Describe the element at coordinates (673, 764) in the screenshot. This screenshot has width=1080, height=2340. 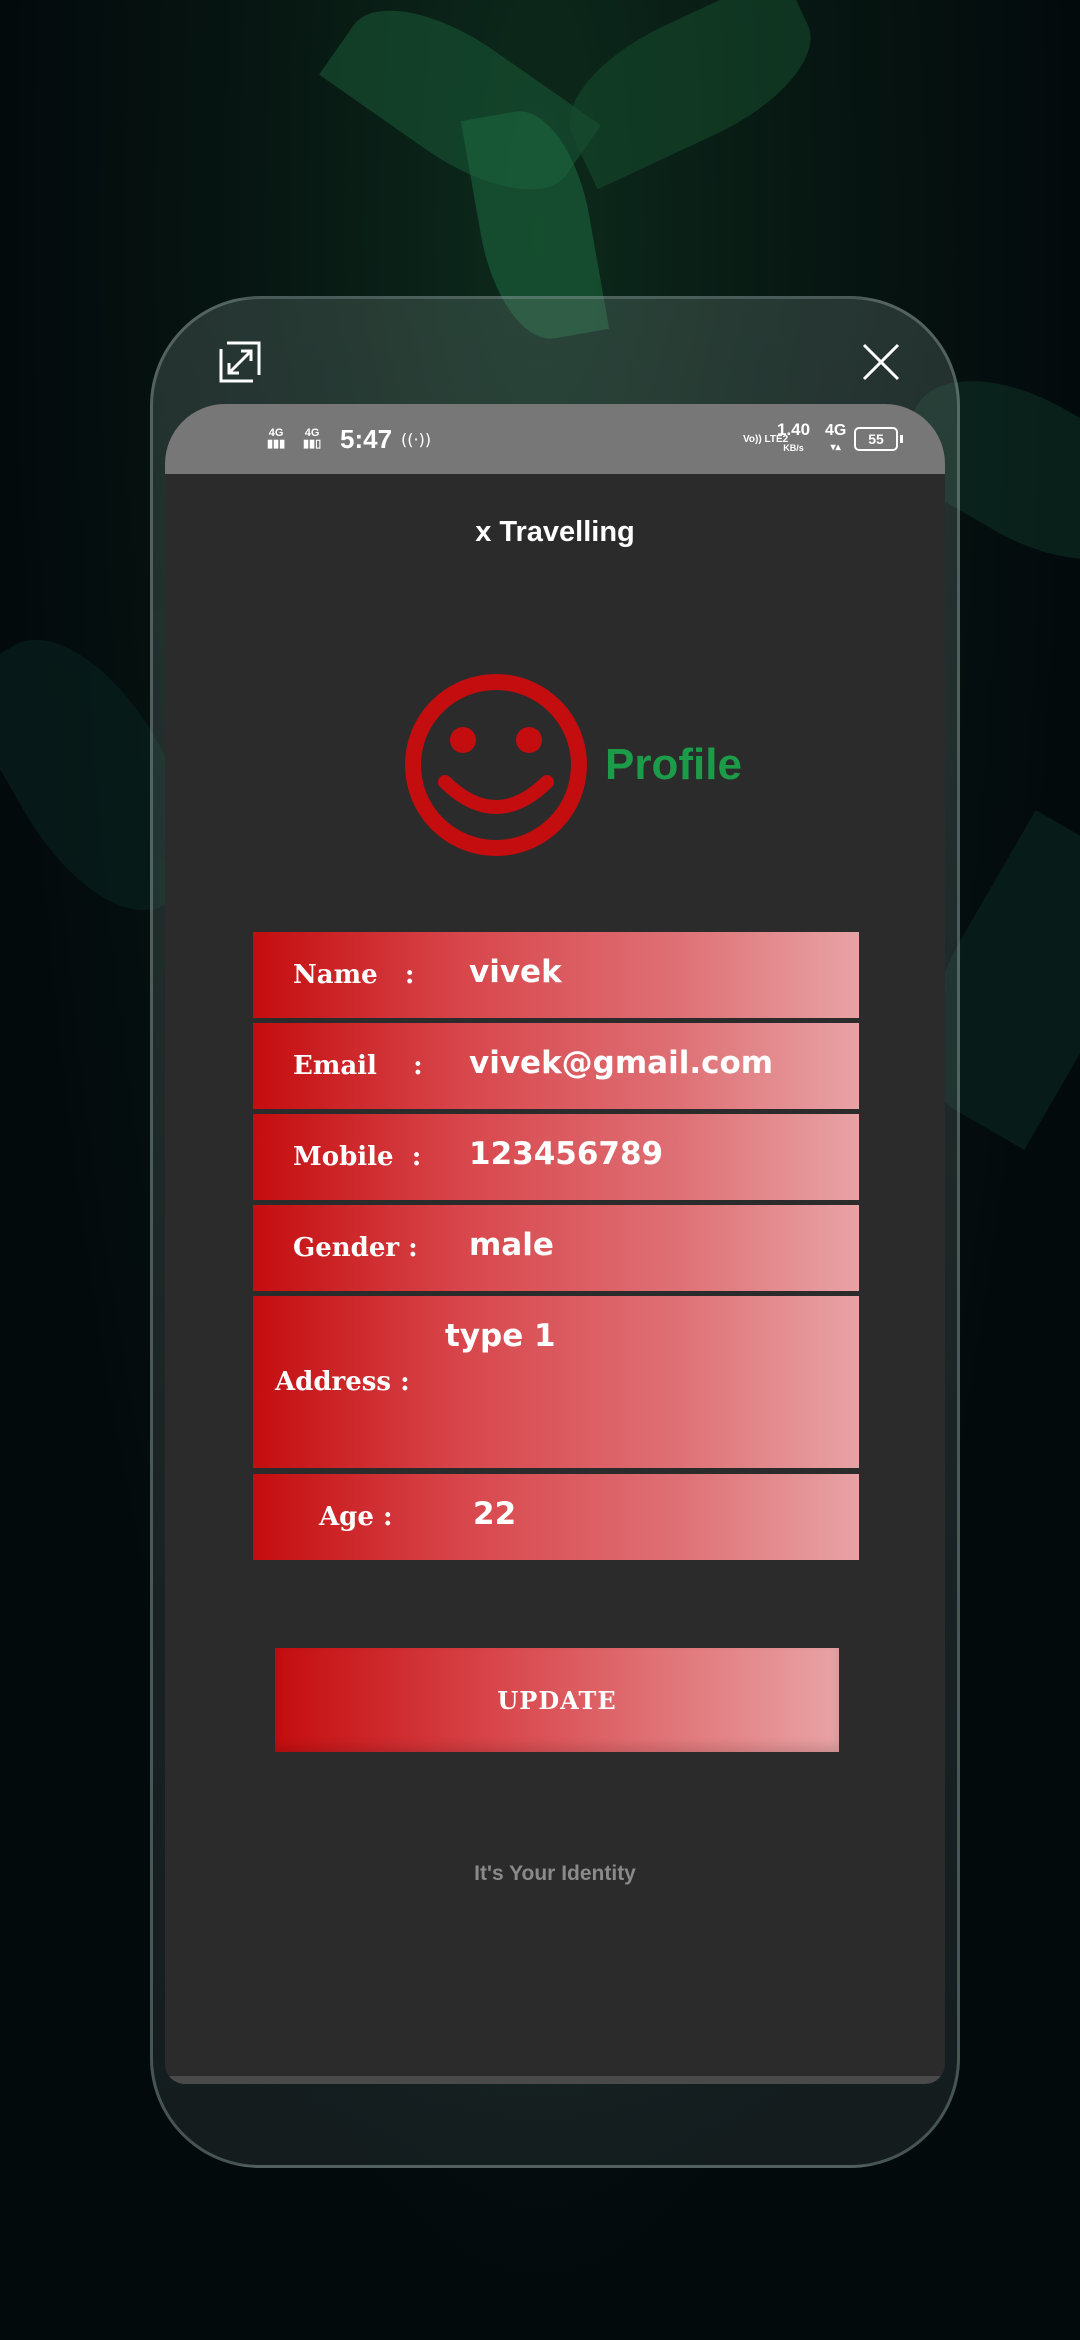
I see `profile-heading: Profile` at that location.